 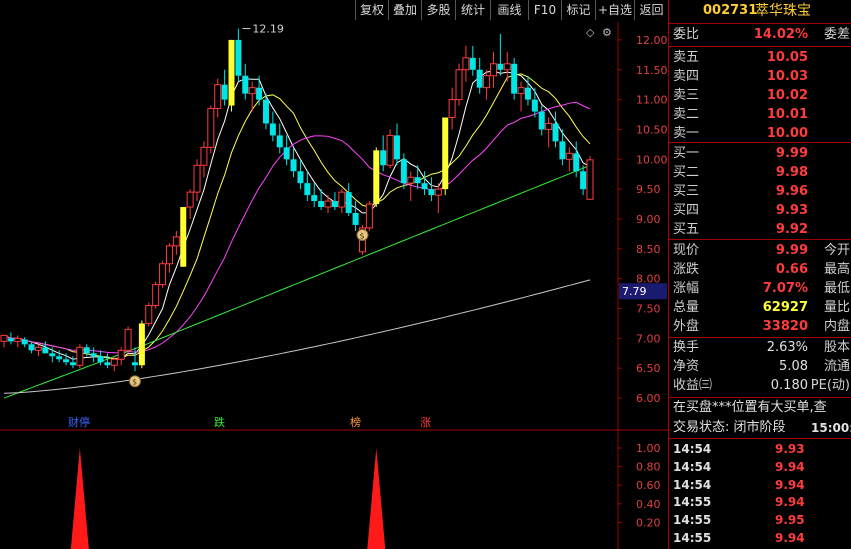 I want to click on stat-extra-label: 量比, so click(x=836, y=307).